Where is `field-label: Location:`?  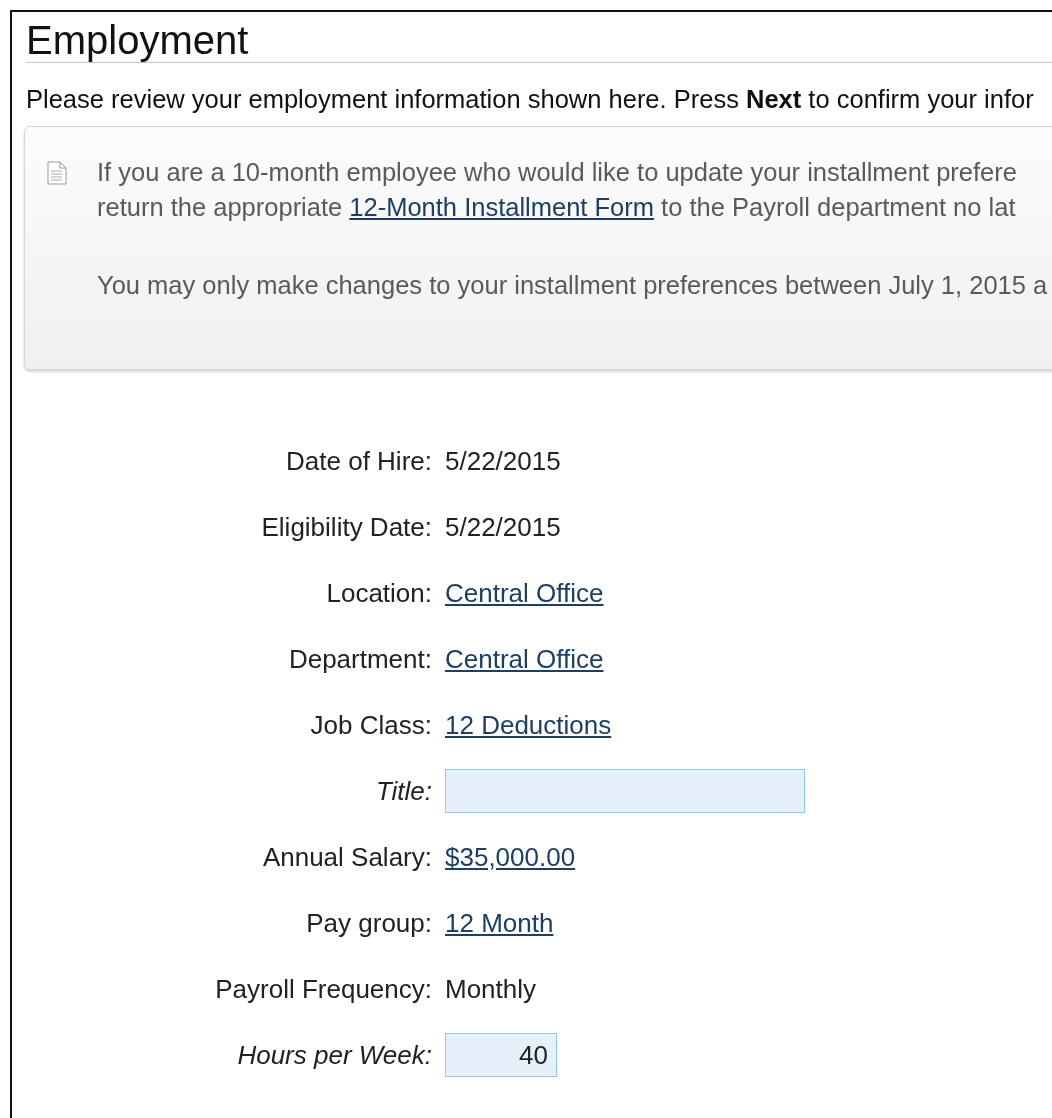 field-label: Location: is located at coordinates (378, 593).